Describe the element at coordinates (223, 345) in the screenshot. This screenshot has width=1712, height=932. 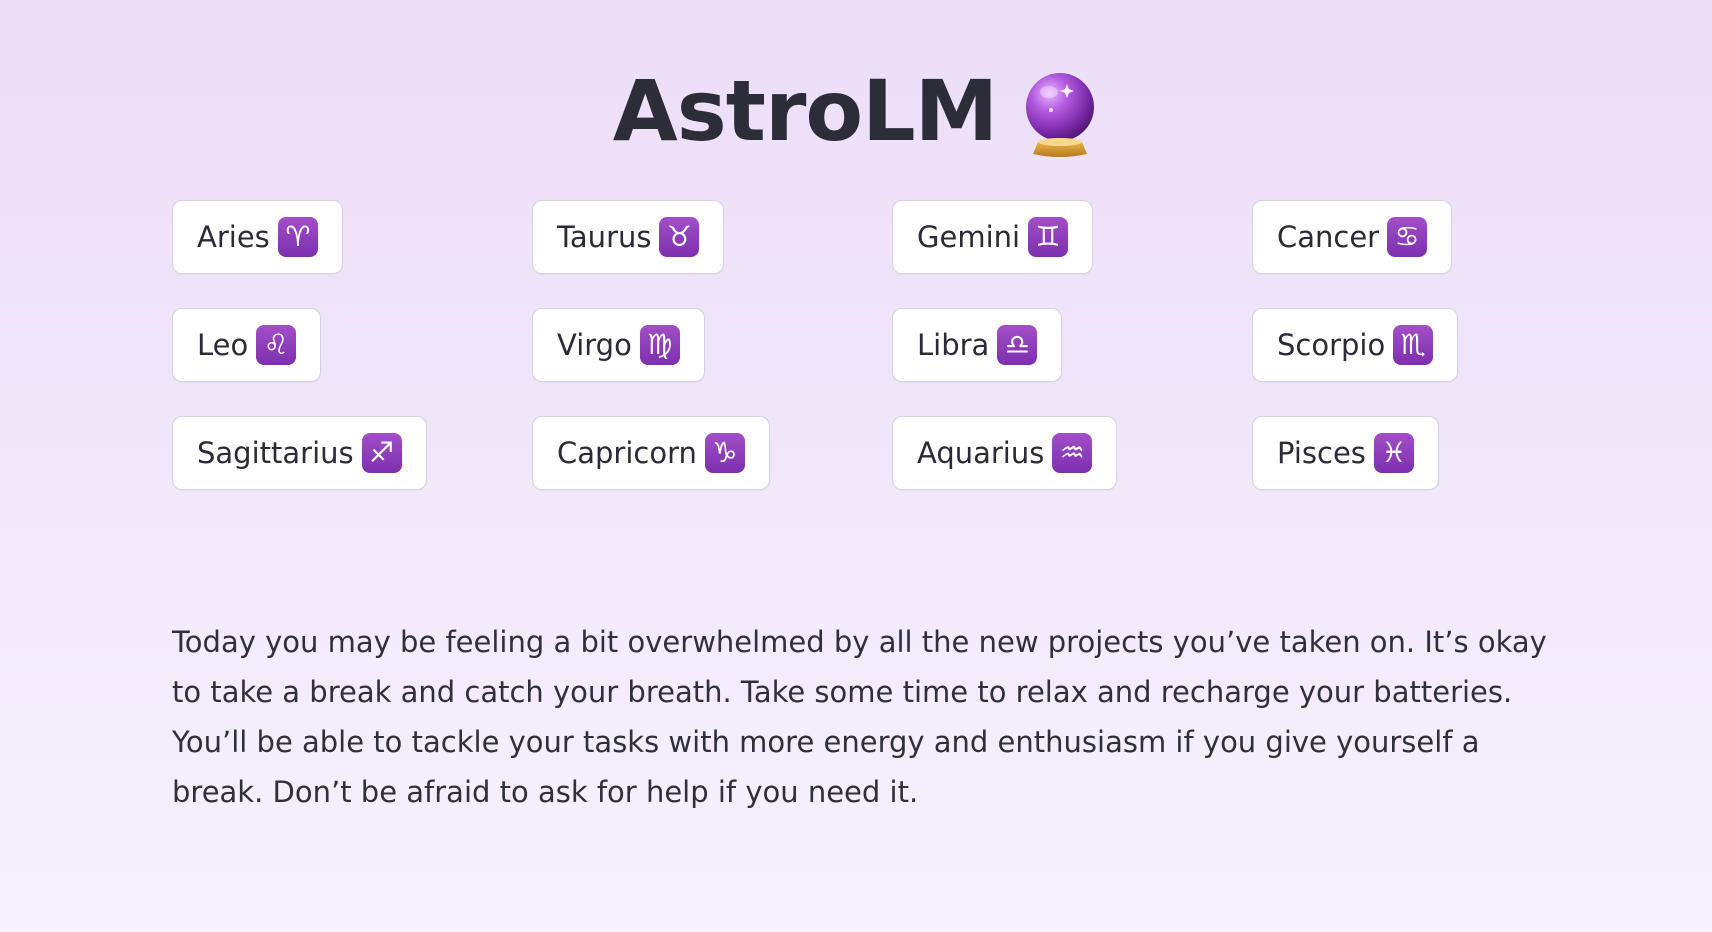
I see `sign-label: Leo` at that location.